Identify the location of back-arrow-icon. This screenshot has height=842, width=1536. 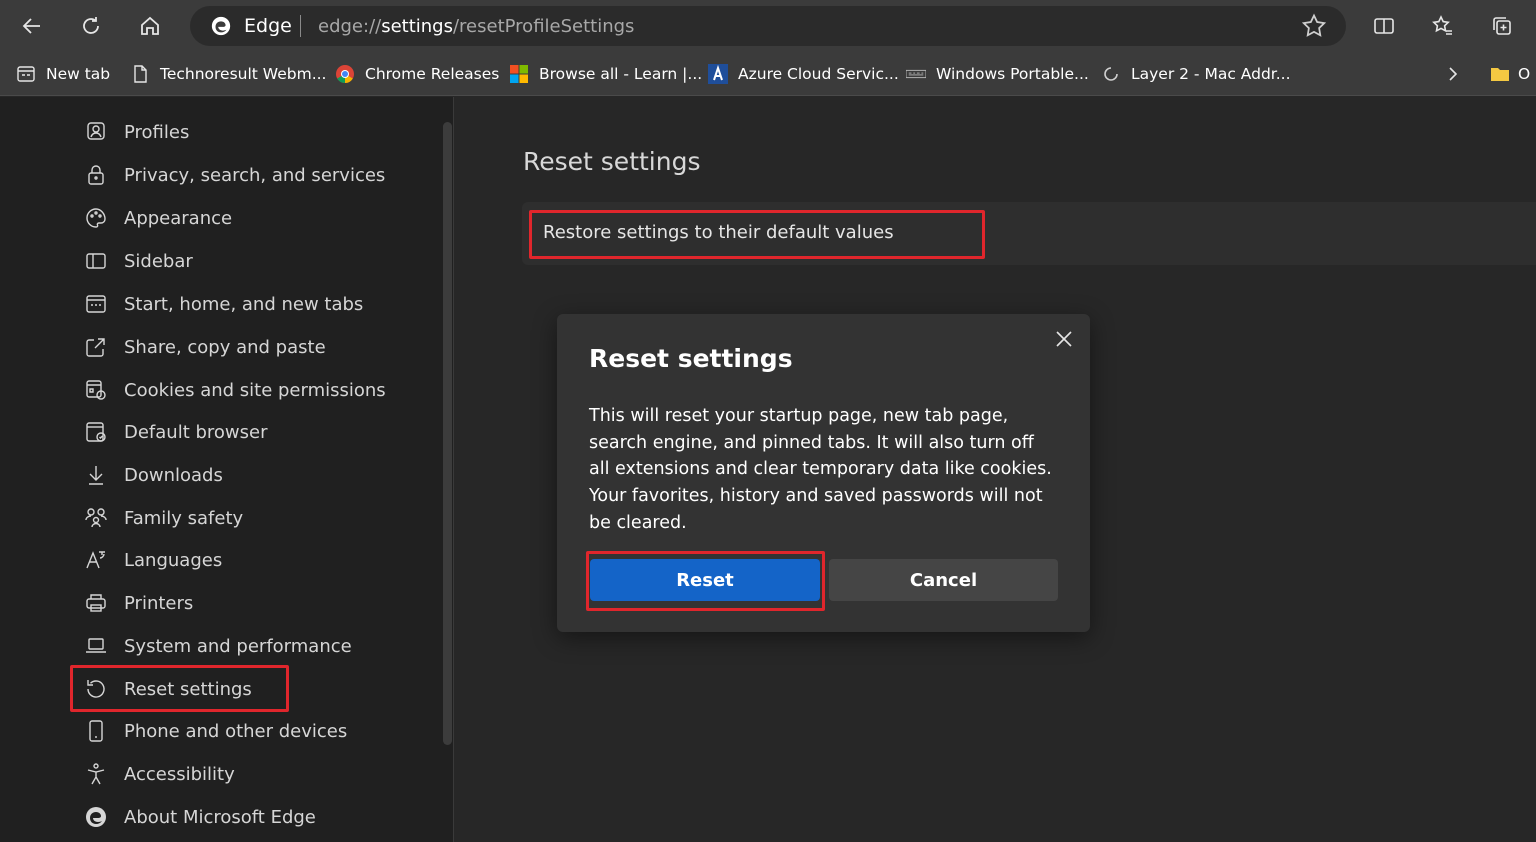
(31, 26).